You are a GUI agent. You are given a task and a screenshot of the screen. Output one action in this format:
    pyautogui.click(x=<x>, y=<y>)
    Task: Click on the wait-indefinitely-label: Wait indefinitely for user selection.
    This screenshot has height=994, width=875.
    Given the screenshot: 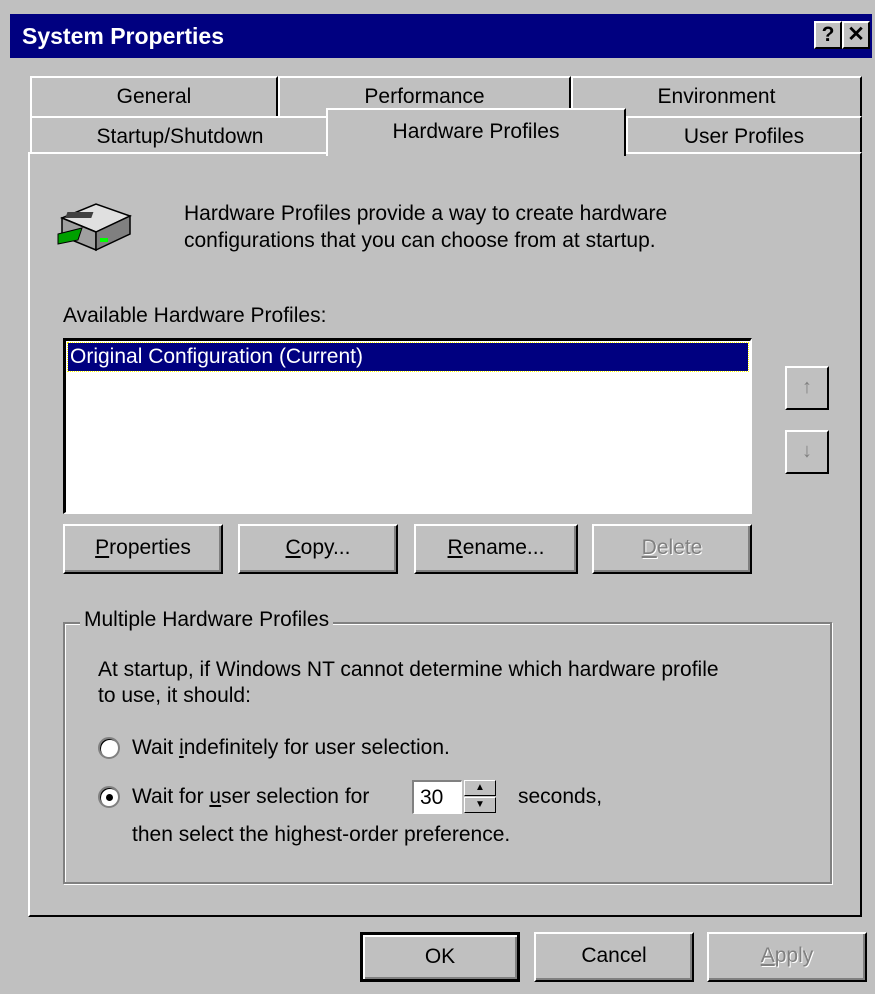 What is the action you would take?
    pyautogui.click(x=291, y=748)
    